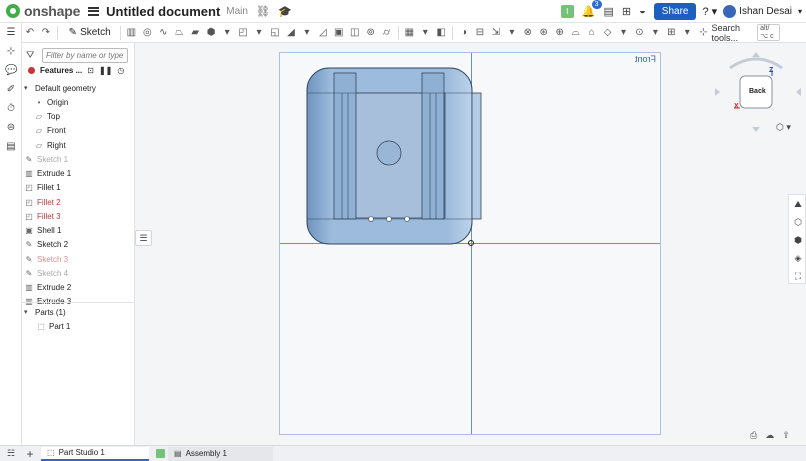 The height and width of the screenshot is (461, 806). What do you see at coordinates (94, 11) in the screenshot?
I see `hamburger-menu-icon` at bounding box center [94, 11].